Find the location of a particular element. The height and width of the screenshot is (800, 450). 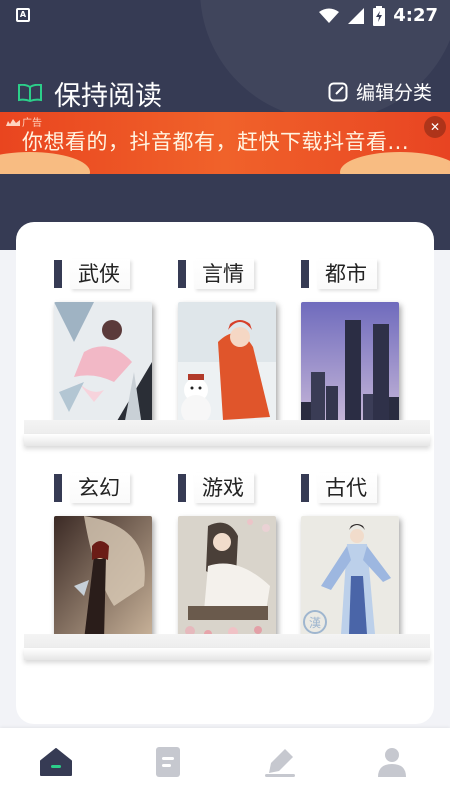

category-label: 玄幻 is located at coordinates (92, 488).